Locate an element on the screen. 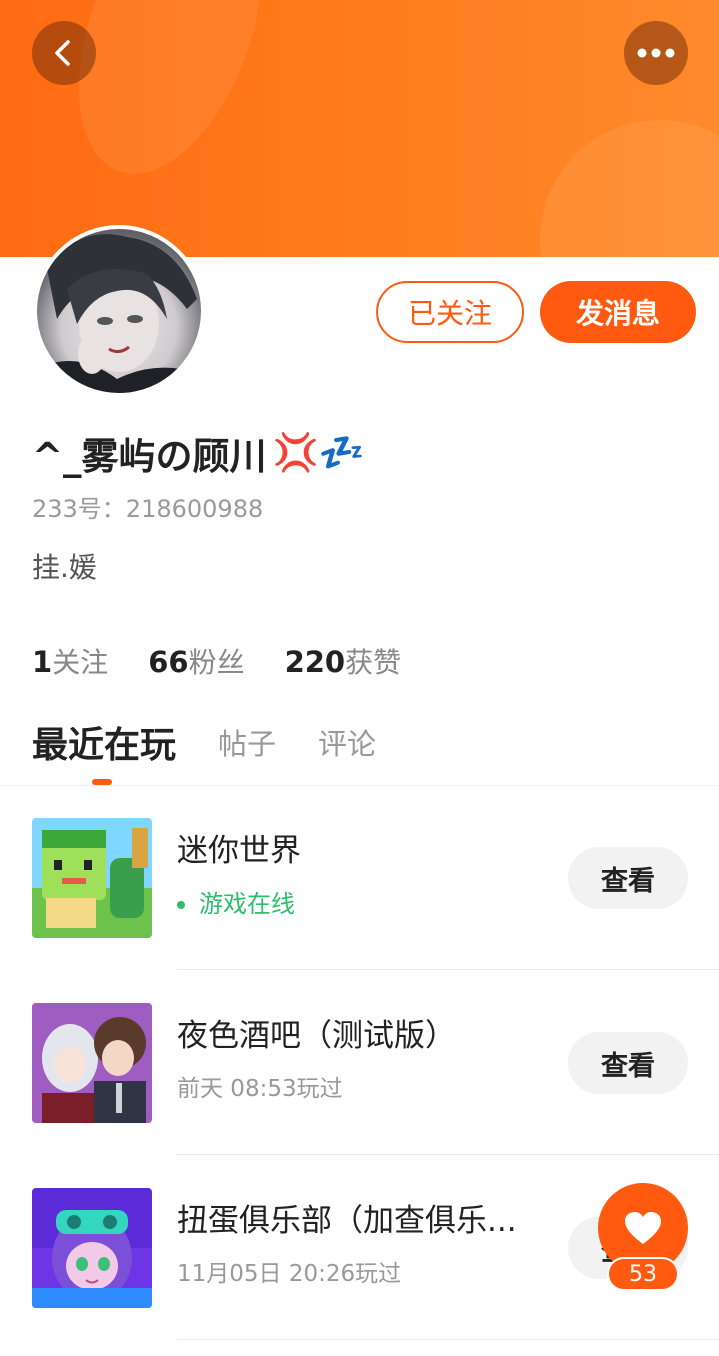 The image size is (719, 1356). stat-label: 关注 is located at coordinates (80, 662).